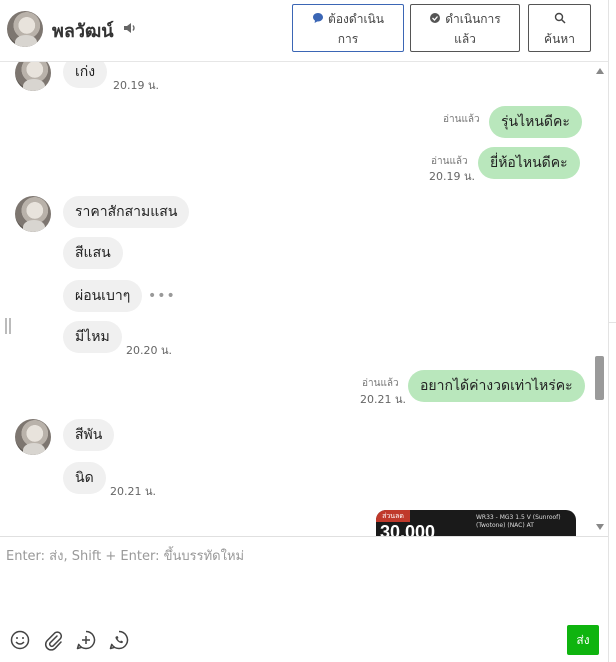  I want to click on outgoing-message: อยากได้ค่างวดเท่าไหร่คะ, so click(496, 386).